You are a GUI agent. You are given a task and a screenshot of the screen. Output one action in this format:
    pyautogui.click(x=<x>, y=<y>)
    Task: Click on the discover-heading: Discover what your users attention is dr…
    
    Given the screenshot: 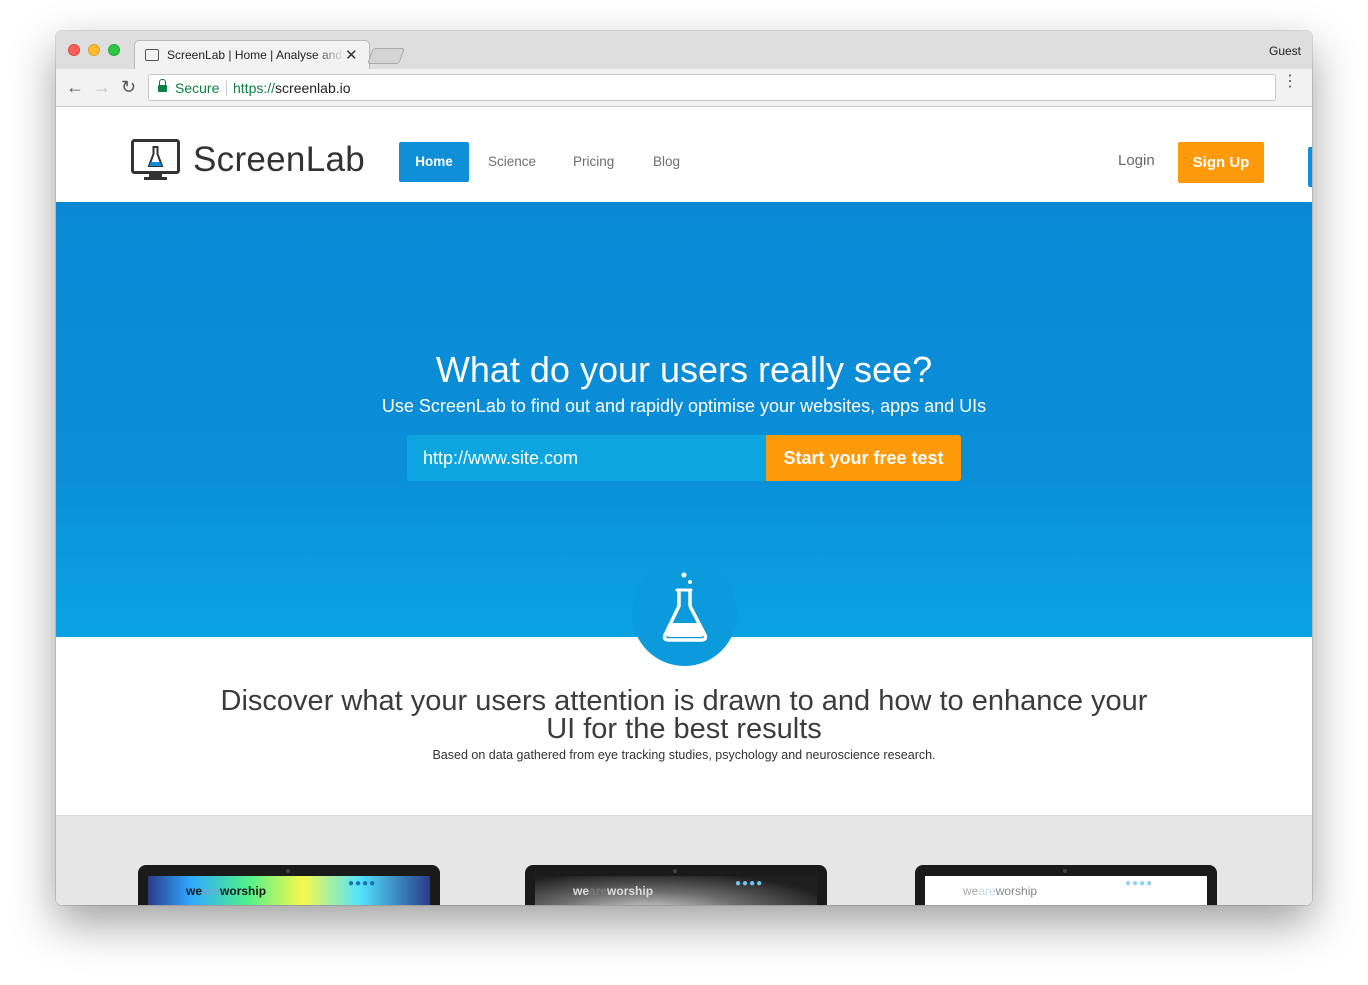 What is the action you would take?
    pyautogui.click(x=684, y=715)
    